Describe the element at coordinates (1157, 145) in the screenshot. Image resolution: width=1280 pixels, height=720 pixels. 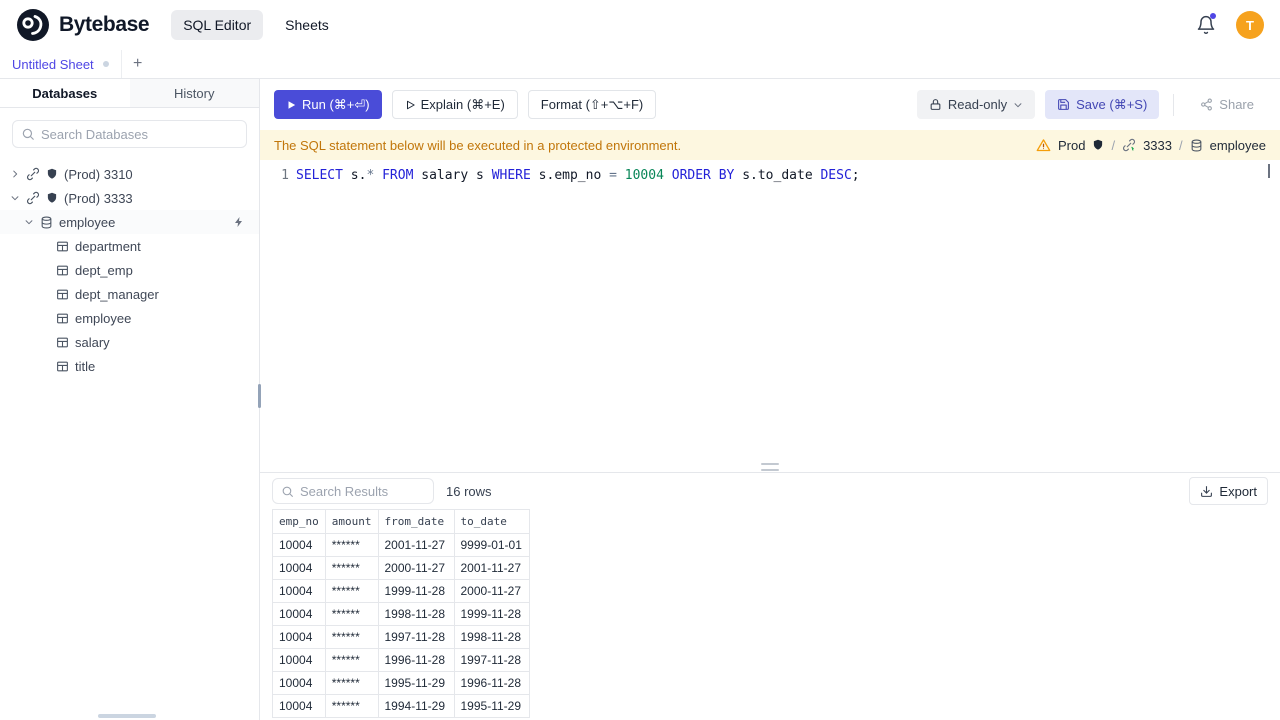
I see `instance-name: 3333` at that location.